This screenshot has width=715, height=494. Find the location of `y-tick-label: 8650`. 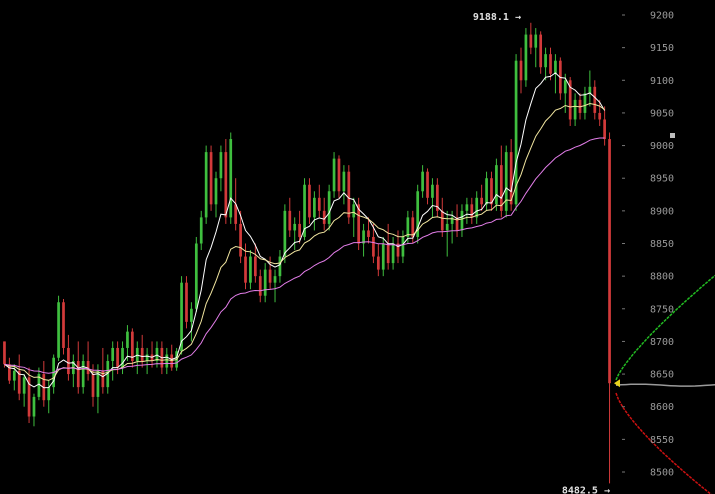

y-tick-label: 8650 is located at coordinates (662, 375).